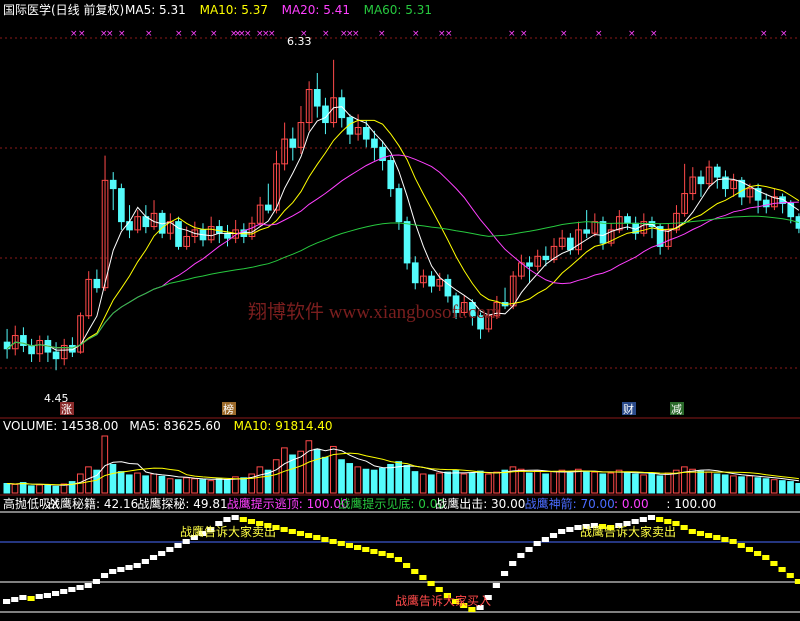  I want to click on ind-legend-item: 战鹰出击: 30.00, so click(480, 503).